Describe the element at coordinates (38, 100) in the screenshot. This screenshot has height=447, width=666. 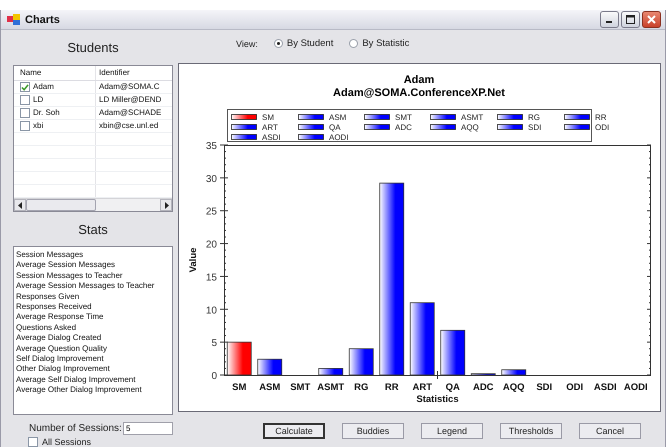
I see `table-cell: LD` at that location.